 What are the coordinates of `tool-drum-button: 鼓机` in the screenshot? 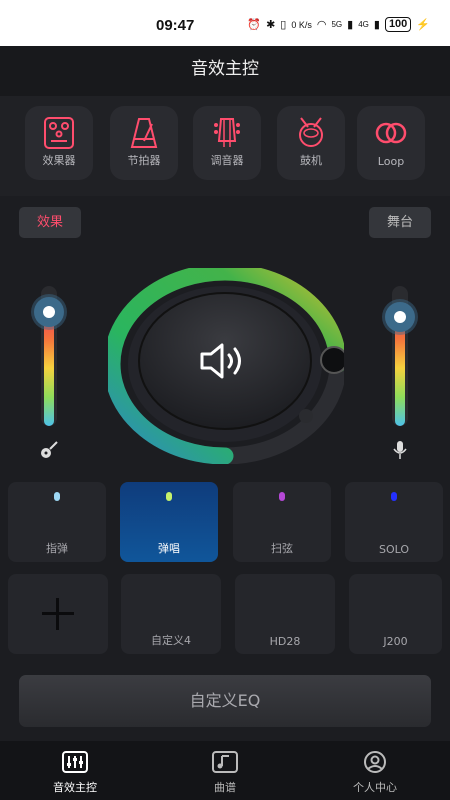 It's located at (311, 143).